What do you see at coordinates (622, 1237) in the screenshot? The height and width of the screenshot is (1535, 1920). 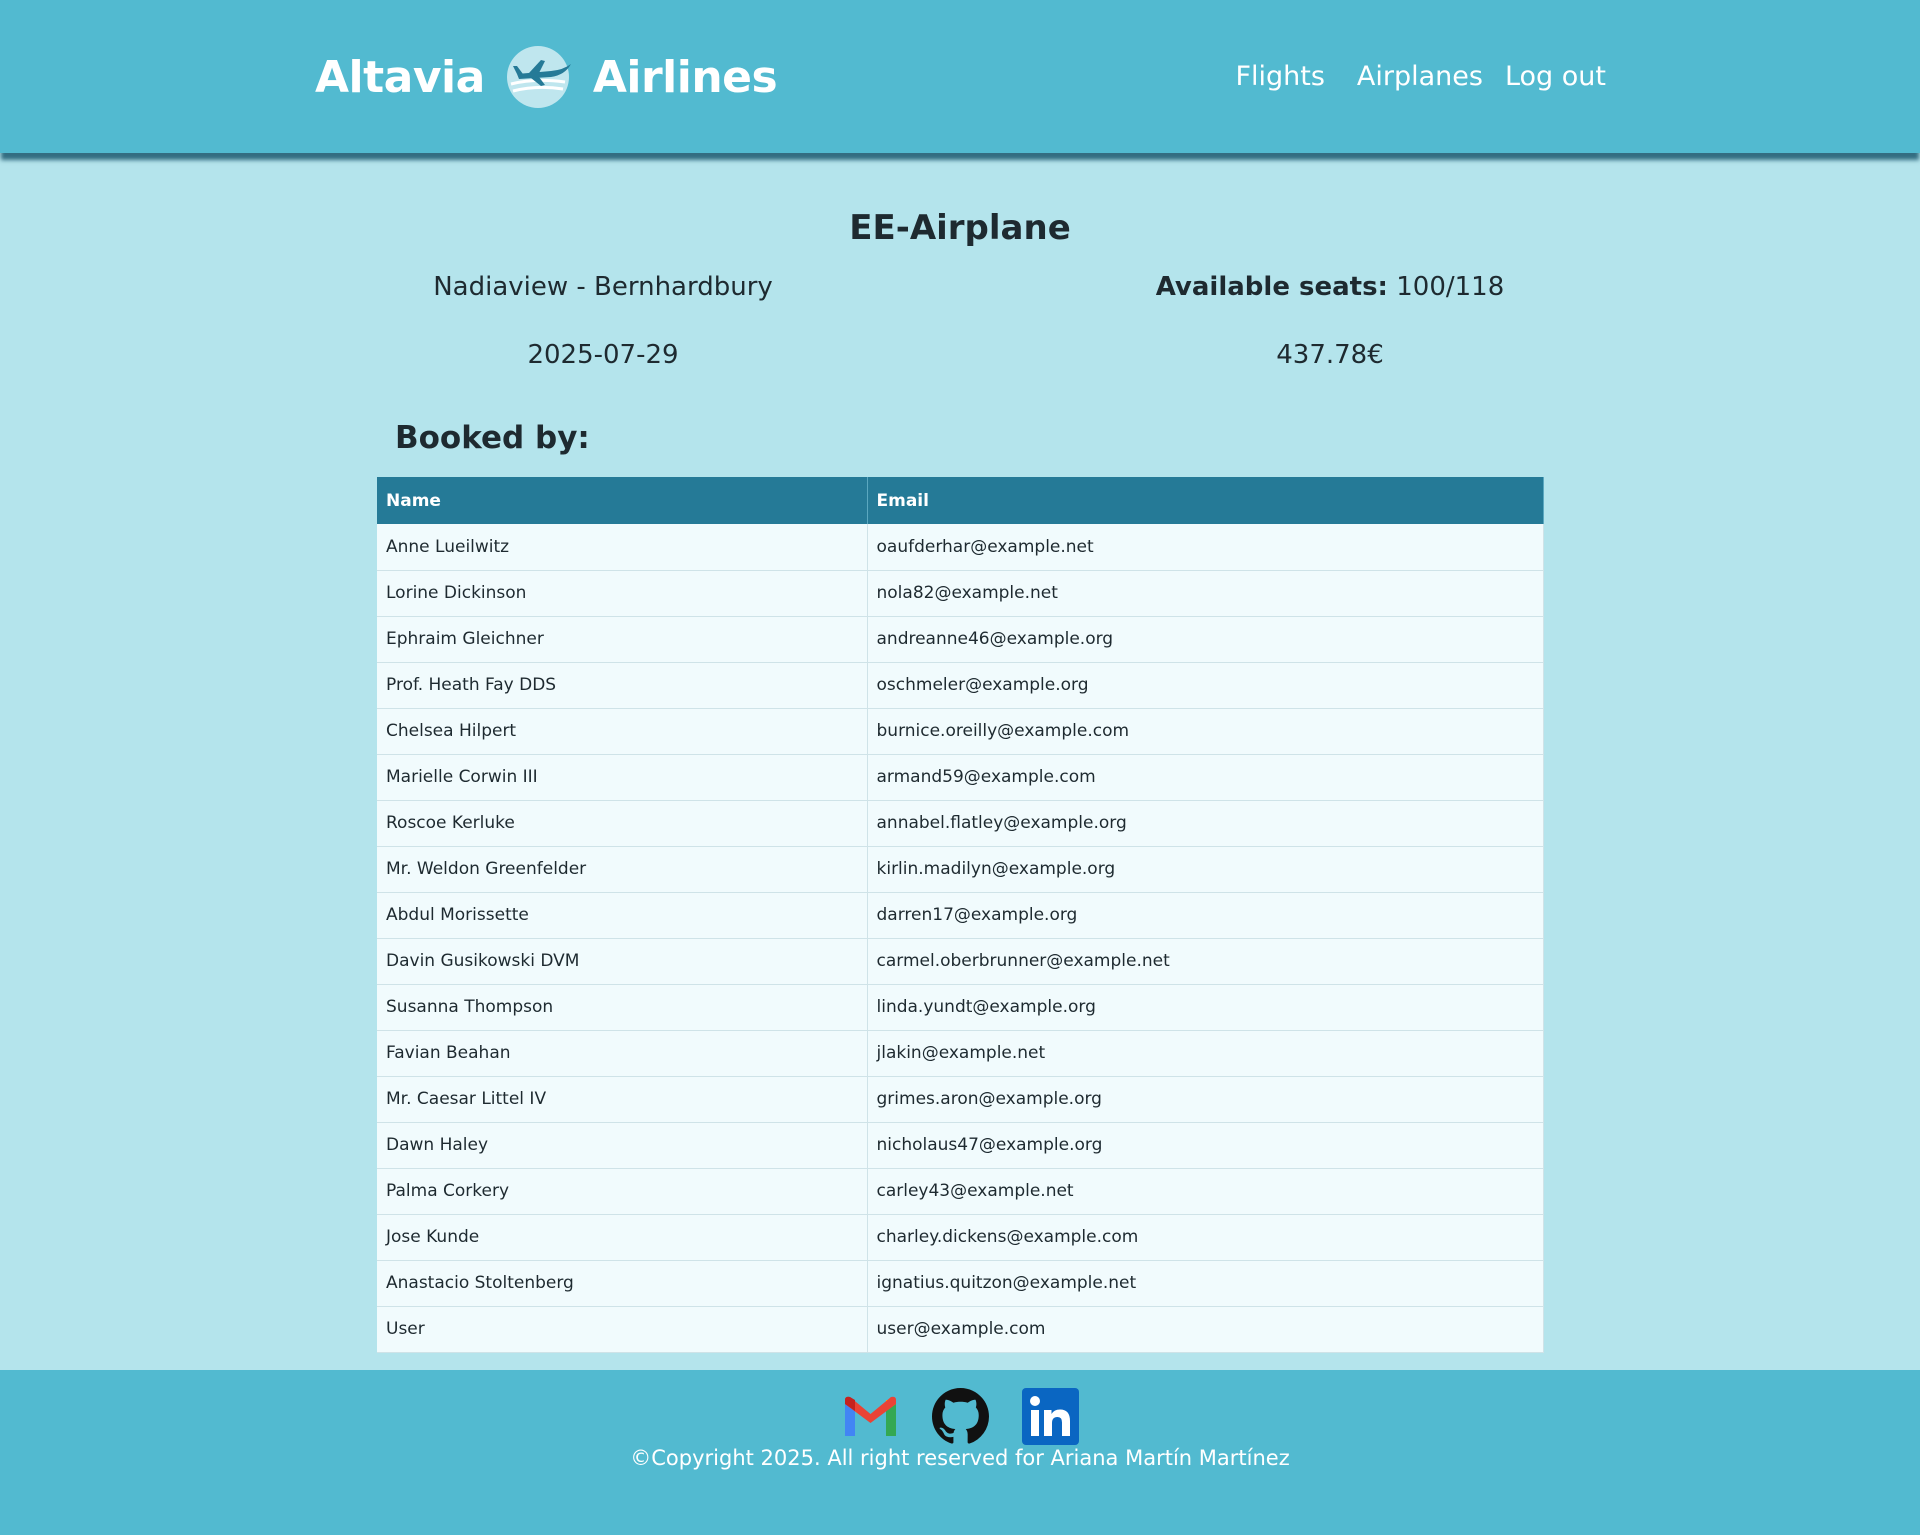 I see `passenger-name-cell: Jose Kunde` at bounding box center [622, 1237].